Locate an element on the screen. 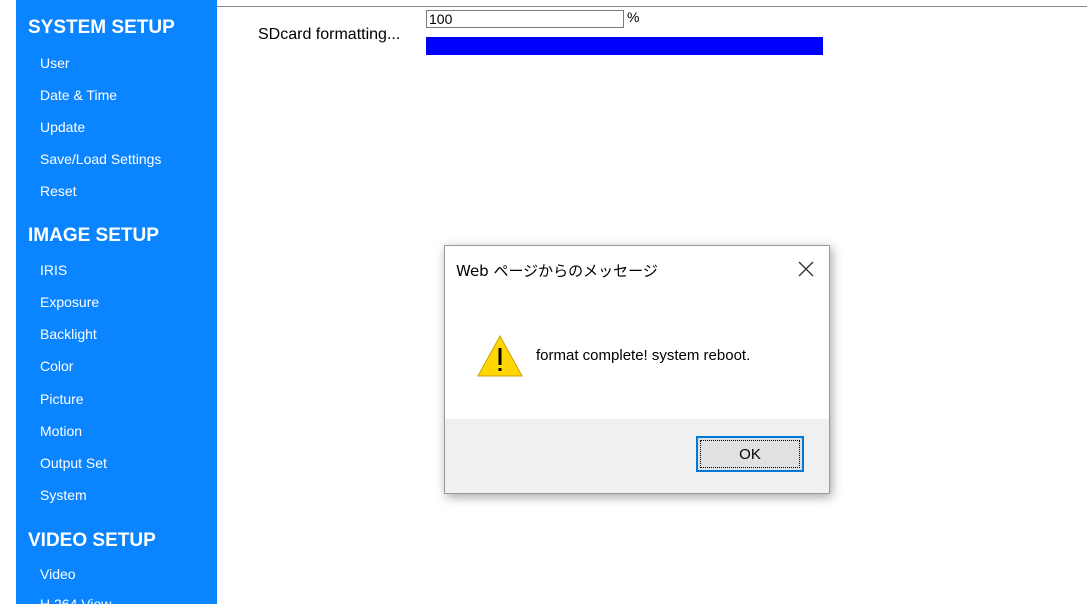 This screenshot has width=1087, height=604. progress-bar is located at coordinates (624, 46).